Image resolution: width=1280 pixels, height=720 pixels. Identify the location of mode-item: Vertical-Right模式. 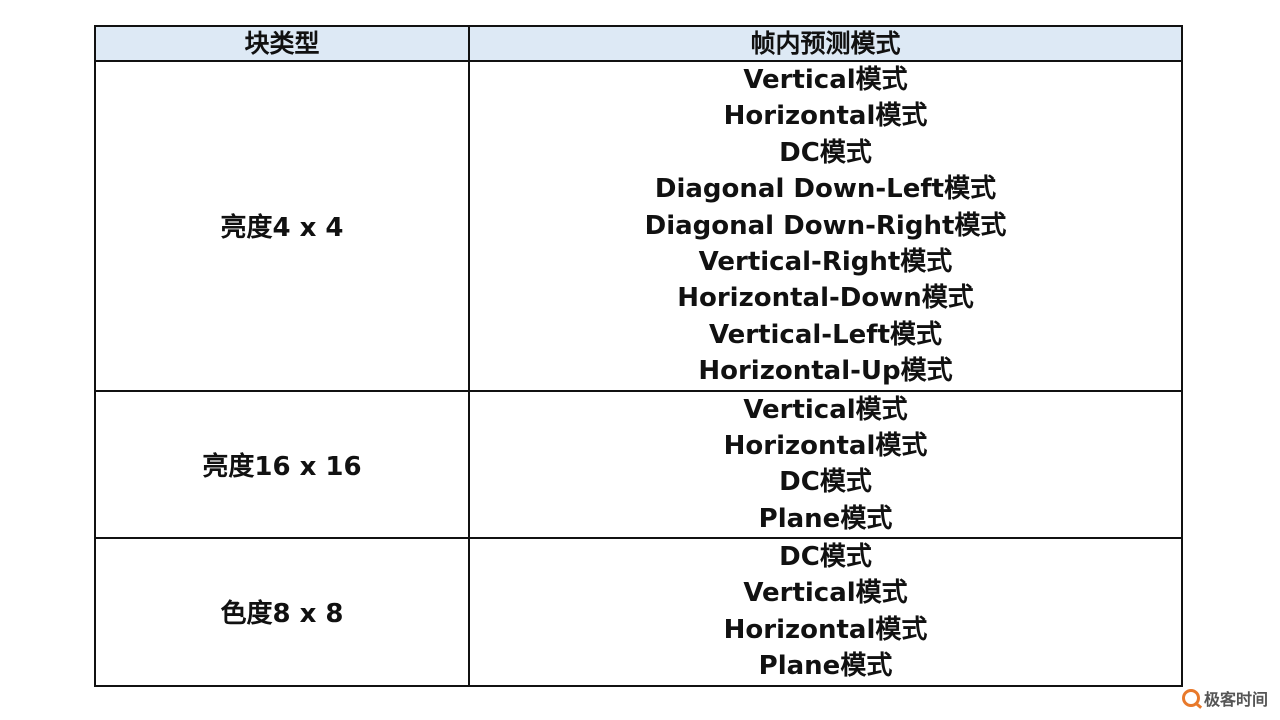
(825, 261).